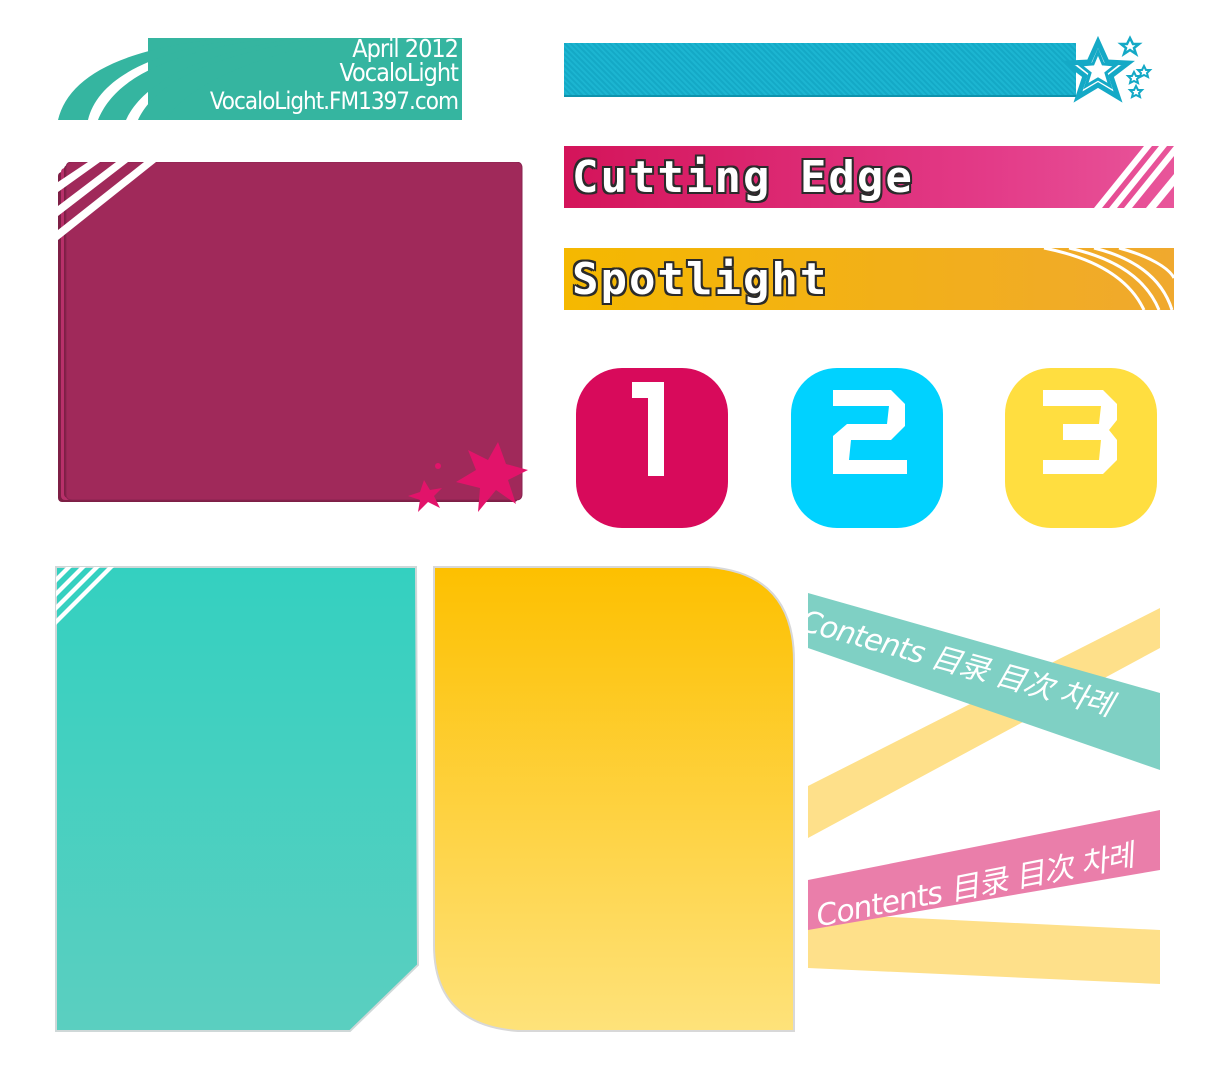  Describe the element at coordinates (648, 429) in the screenshot. I see `number-1-shape` at that location.